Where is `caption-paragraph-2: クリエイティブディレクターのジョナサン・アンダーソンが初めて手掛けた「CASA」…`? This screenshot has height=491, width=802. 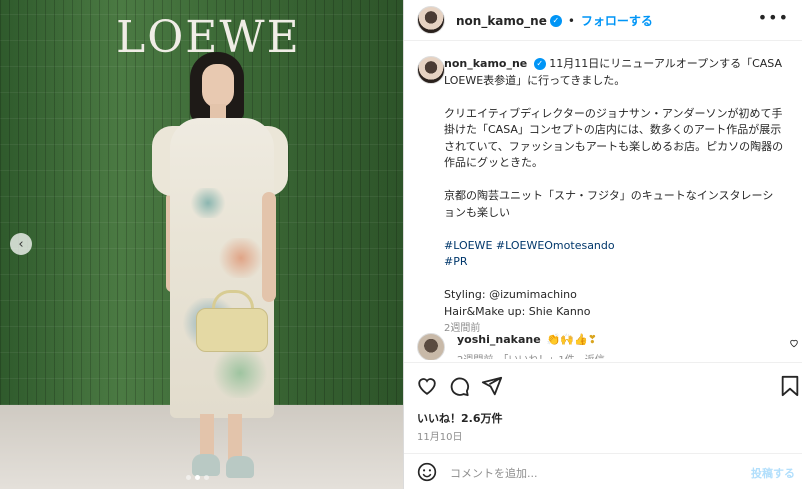 caption-paragraph-2: クリエイティブディレクターのジョナサン・アンダーソンが初めて手掛けた「CASA」… is located at coordinates (614, 138).